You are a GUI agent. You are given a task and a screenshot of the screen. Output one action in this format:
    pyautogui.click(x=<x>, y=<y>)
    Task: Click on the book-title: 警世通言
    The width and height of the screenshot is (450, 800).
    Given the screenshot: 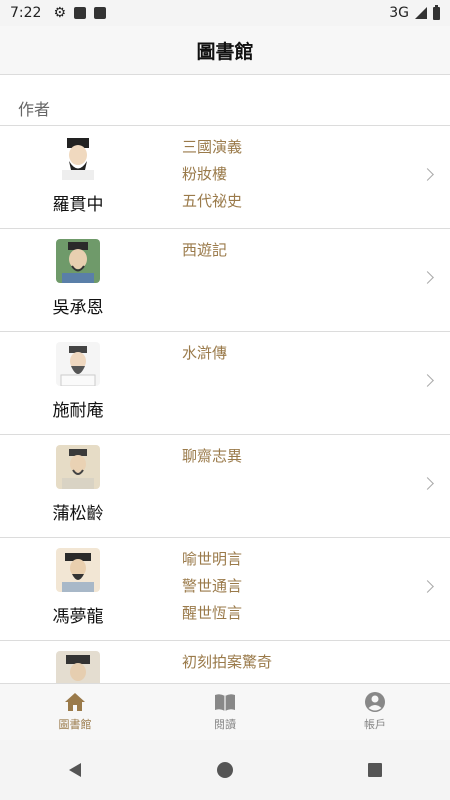 What is the action you would take?
    pyautogui.click(x=212, y=588)
    